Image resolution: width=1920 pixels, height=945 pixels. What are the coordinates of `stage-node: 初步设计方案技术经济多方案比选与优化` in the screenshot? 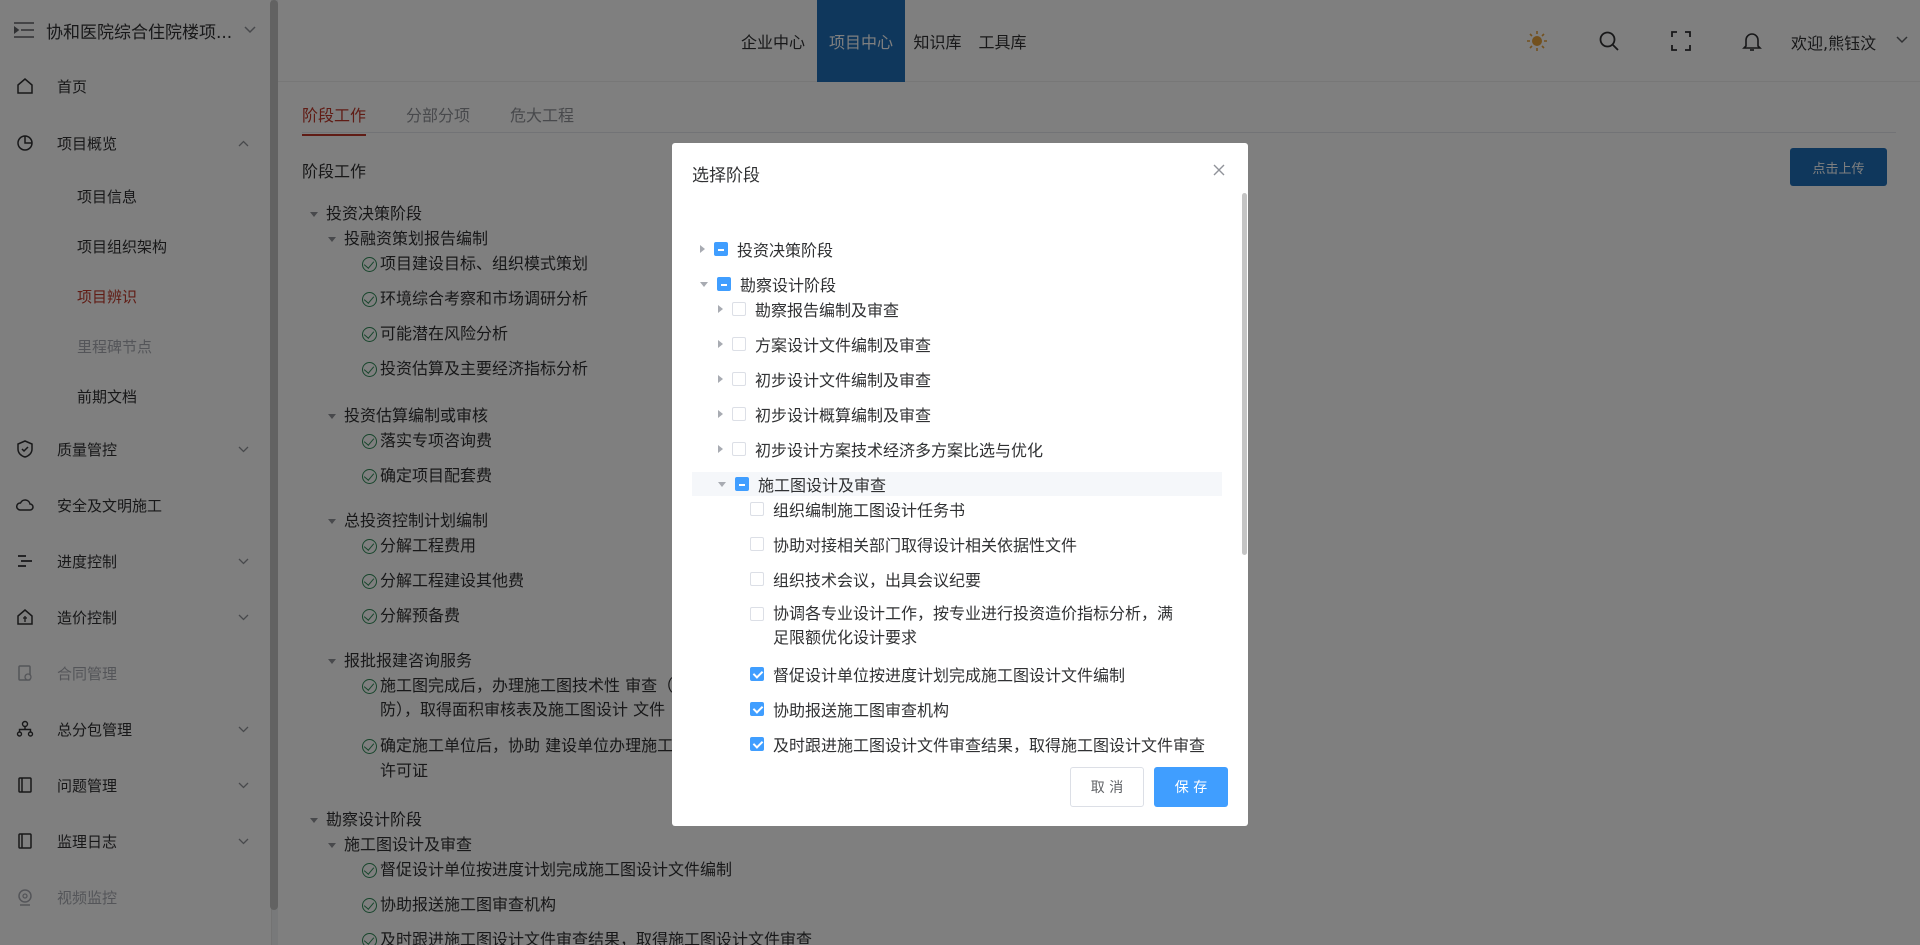 It's located at (880, 449).